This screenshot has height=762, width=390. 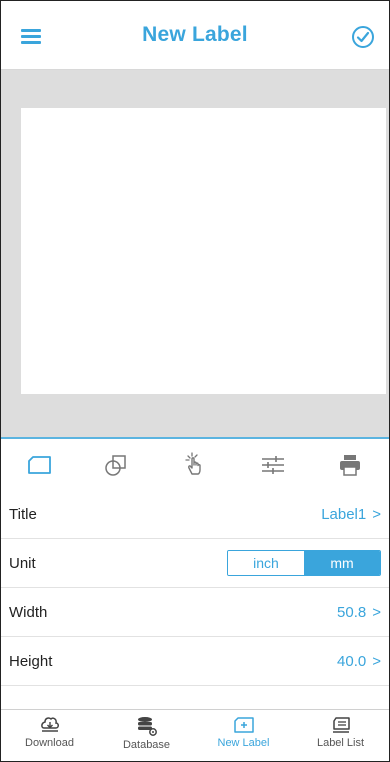 I want to click on tool-bar, so click(x=195, y=464).